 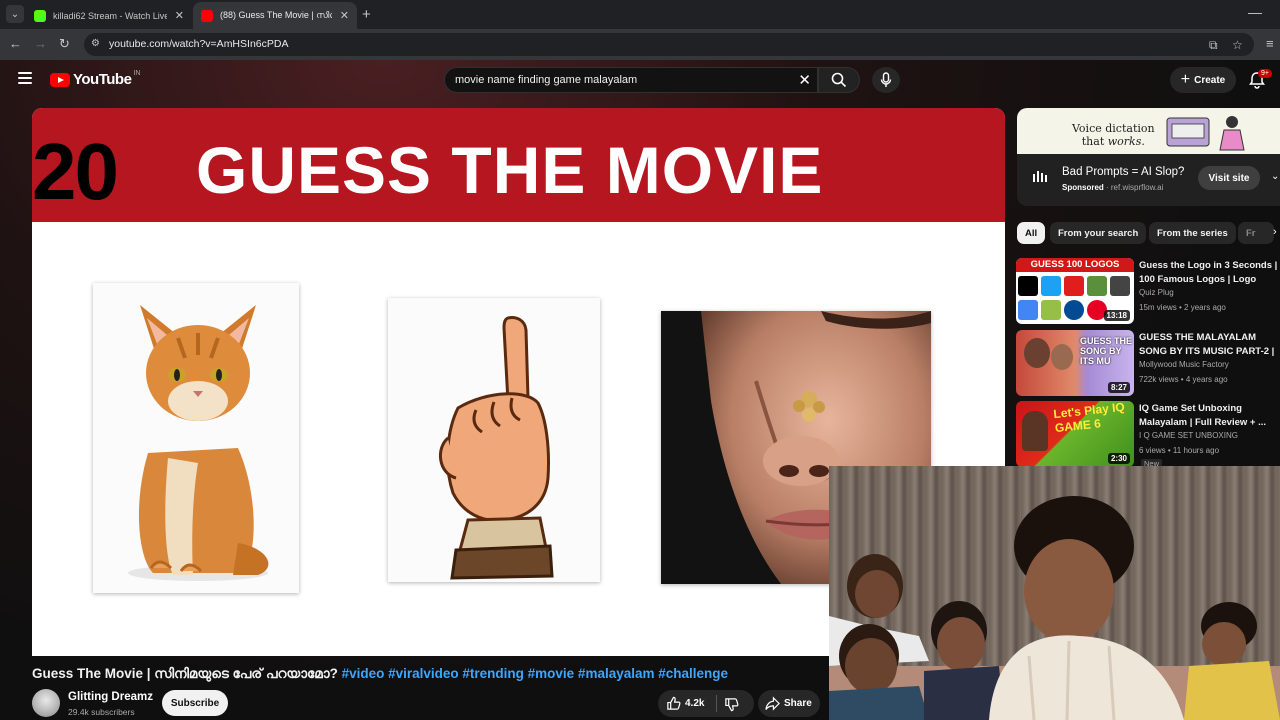 I want to click on install-app-icon: ⧉, so click(x=1213, y=45).